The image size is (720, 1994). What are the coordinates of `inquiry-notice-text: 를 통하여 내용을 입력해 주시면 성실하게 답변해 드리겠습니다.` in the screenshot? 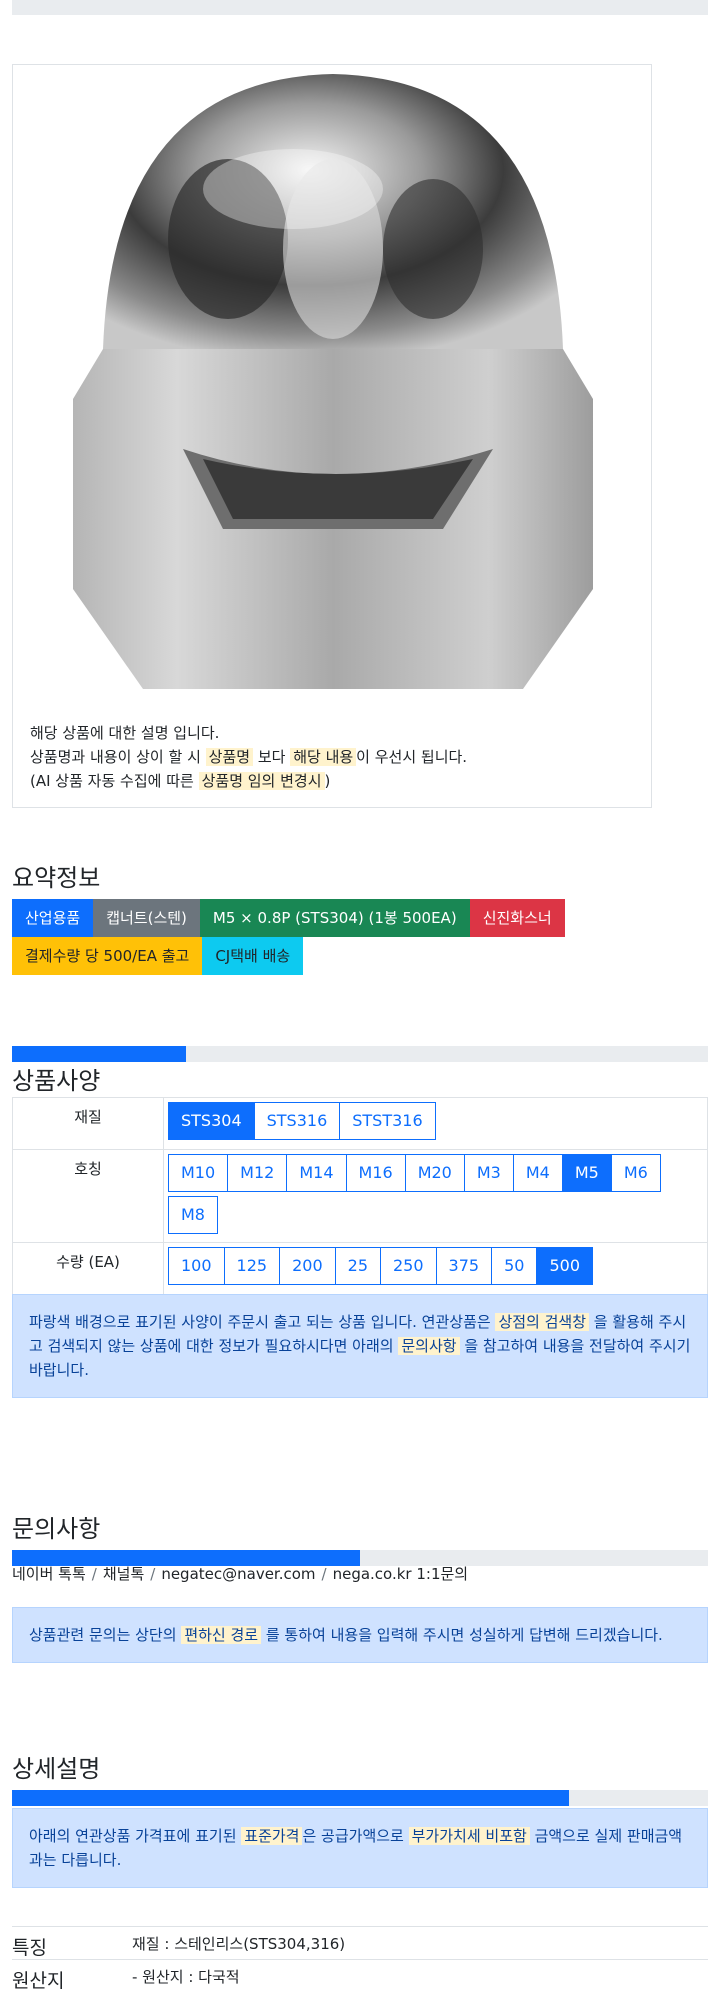 It's located at (462, 1635).